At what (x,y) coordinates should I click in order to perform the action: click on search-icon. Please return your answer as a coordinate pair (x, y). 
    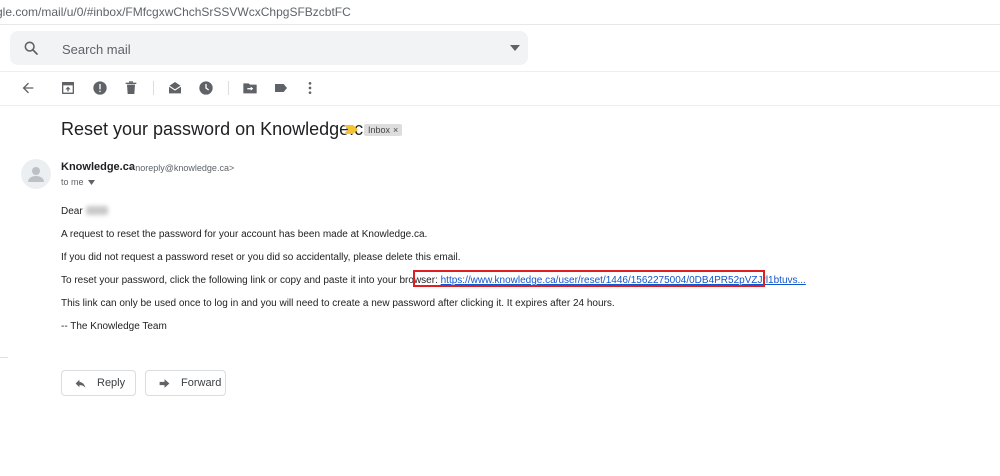
    Looking at the image, I should click on (31, 48).